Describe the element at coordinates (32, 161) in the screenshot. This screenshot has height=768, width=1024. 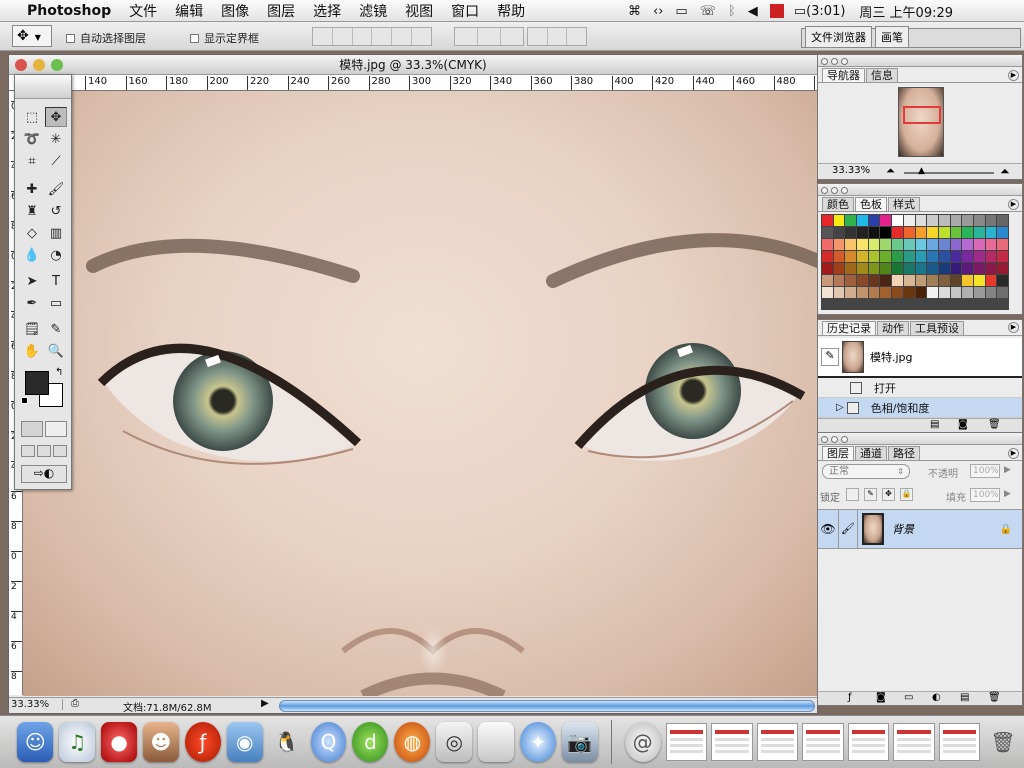
I see `crop-tool-icon: ⌗` at that location.